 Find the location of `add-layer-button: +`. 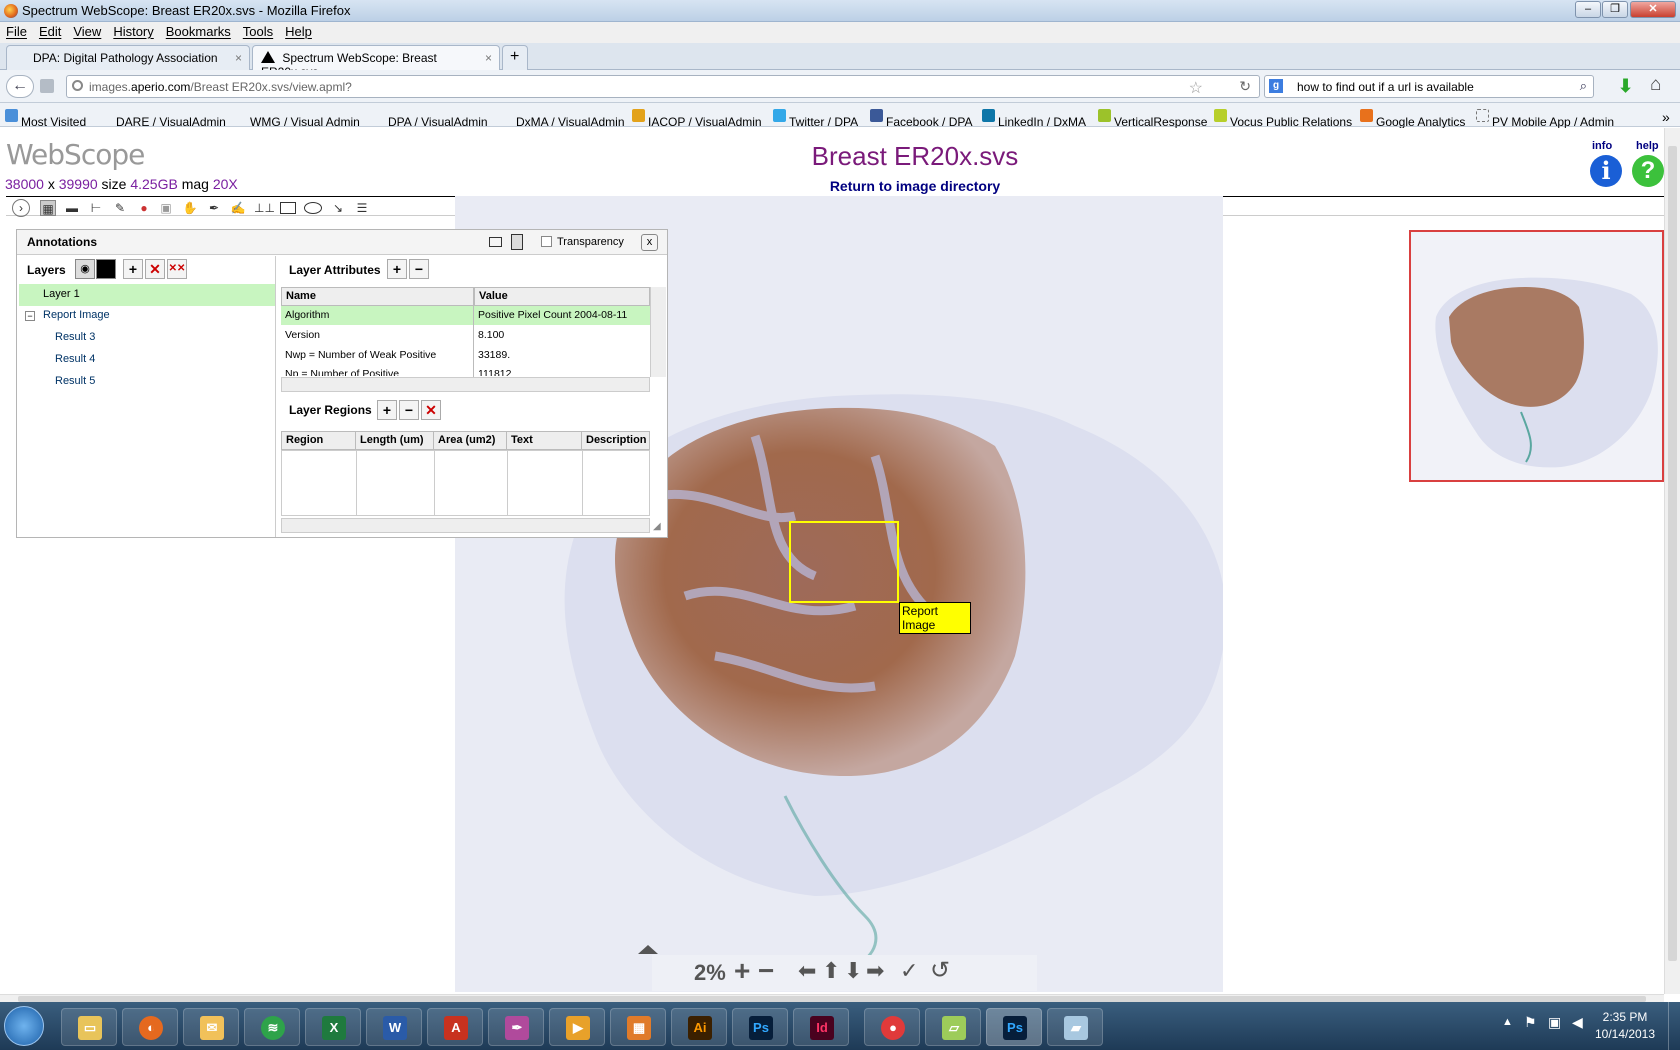

add-layer-button: + is located at coordinates (133, 269).